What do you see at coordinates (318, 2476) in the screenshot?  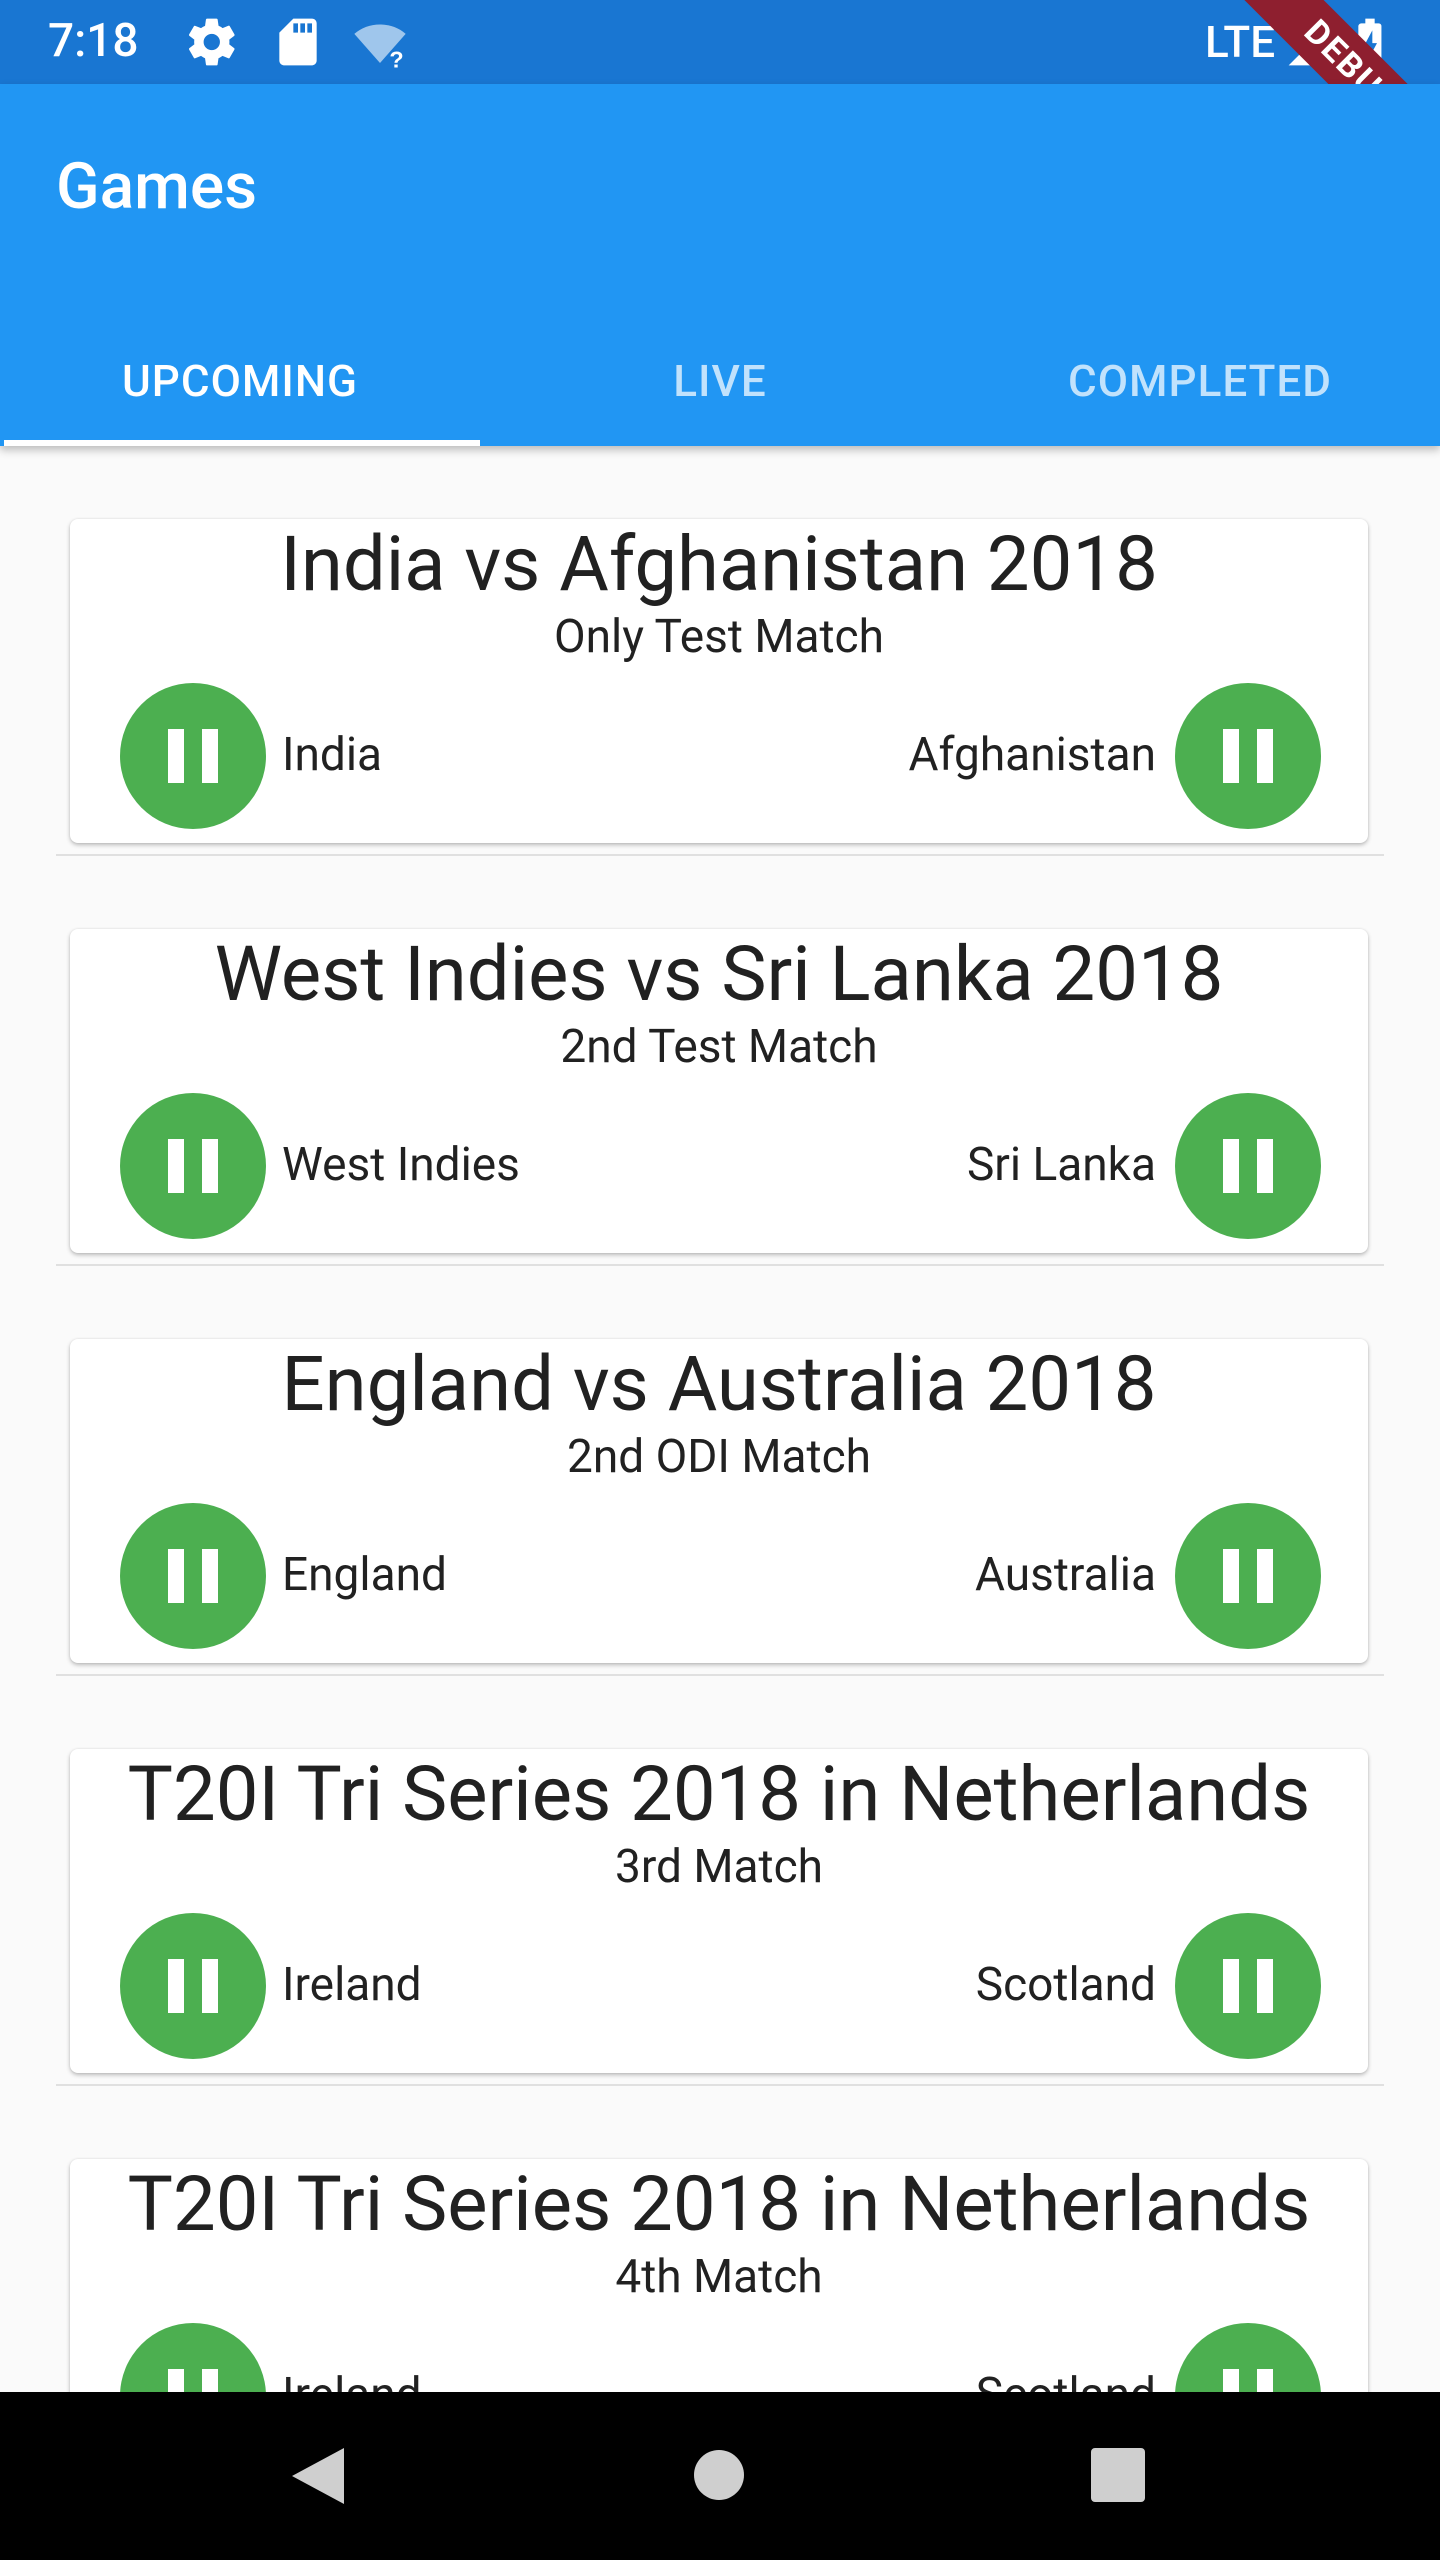 I see `back-icon` at bounding box center [318, 2476].